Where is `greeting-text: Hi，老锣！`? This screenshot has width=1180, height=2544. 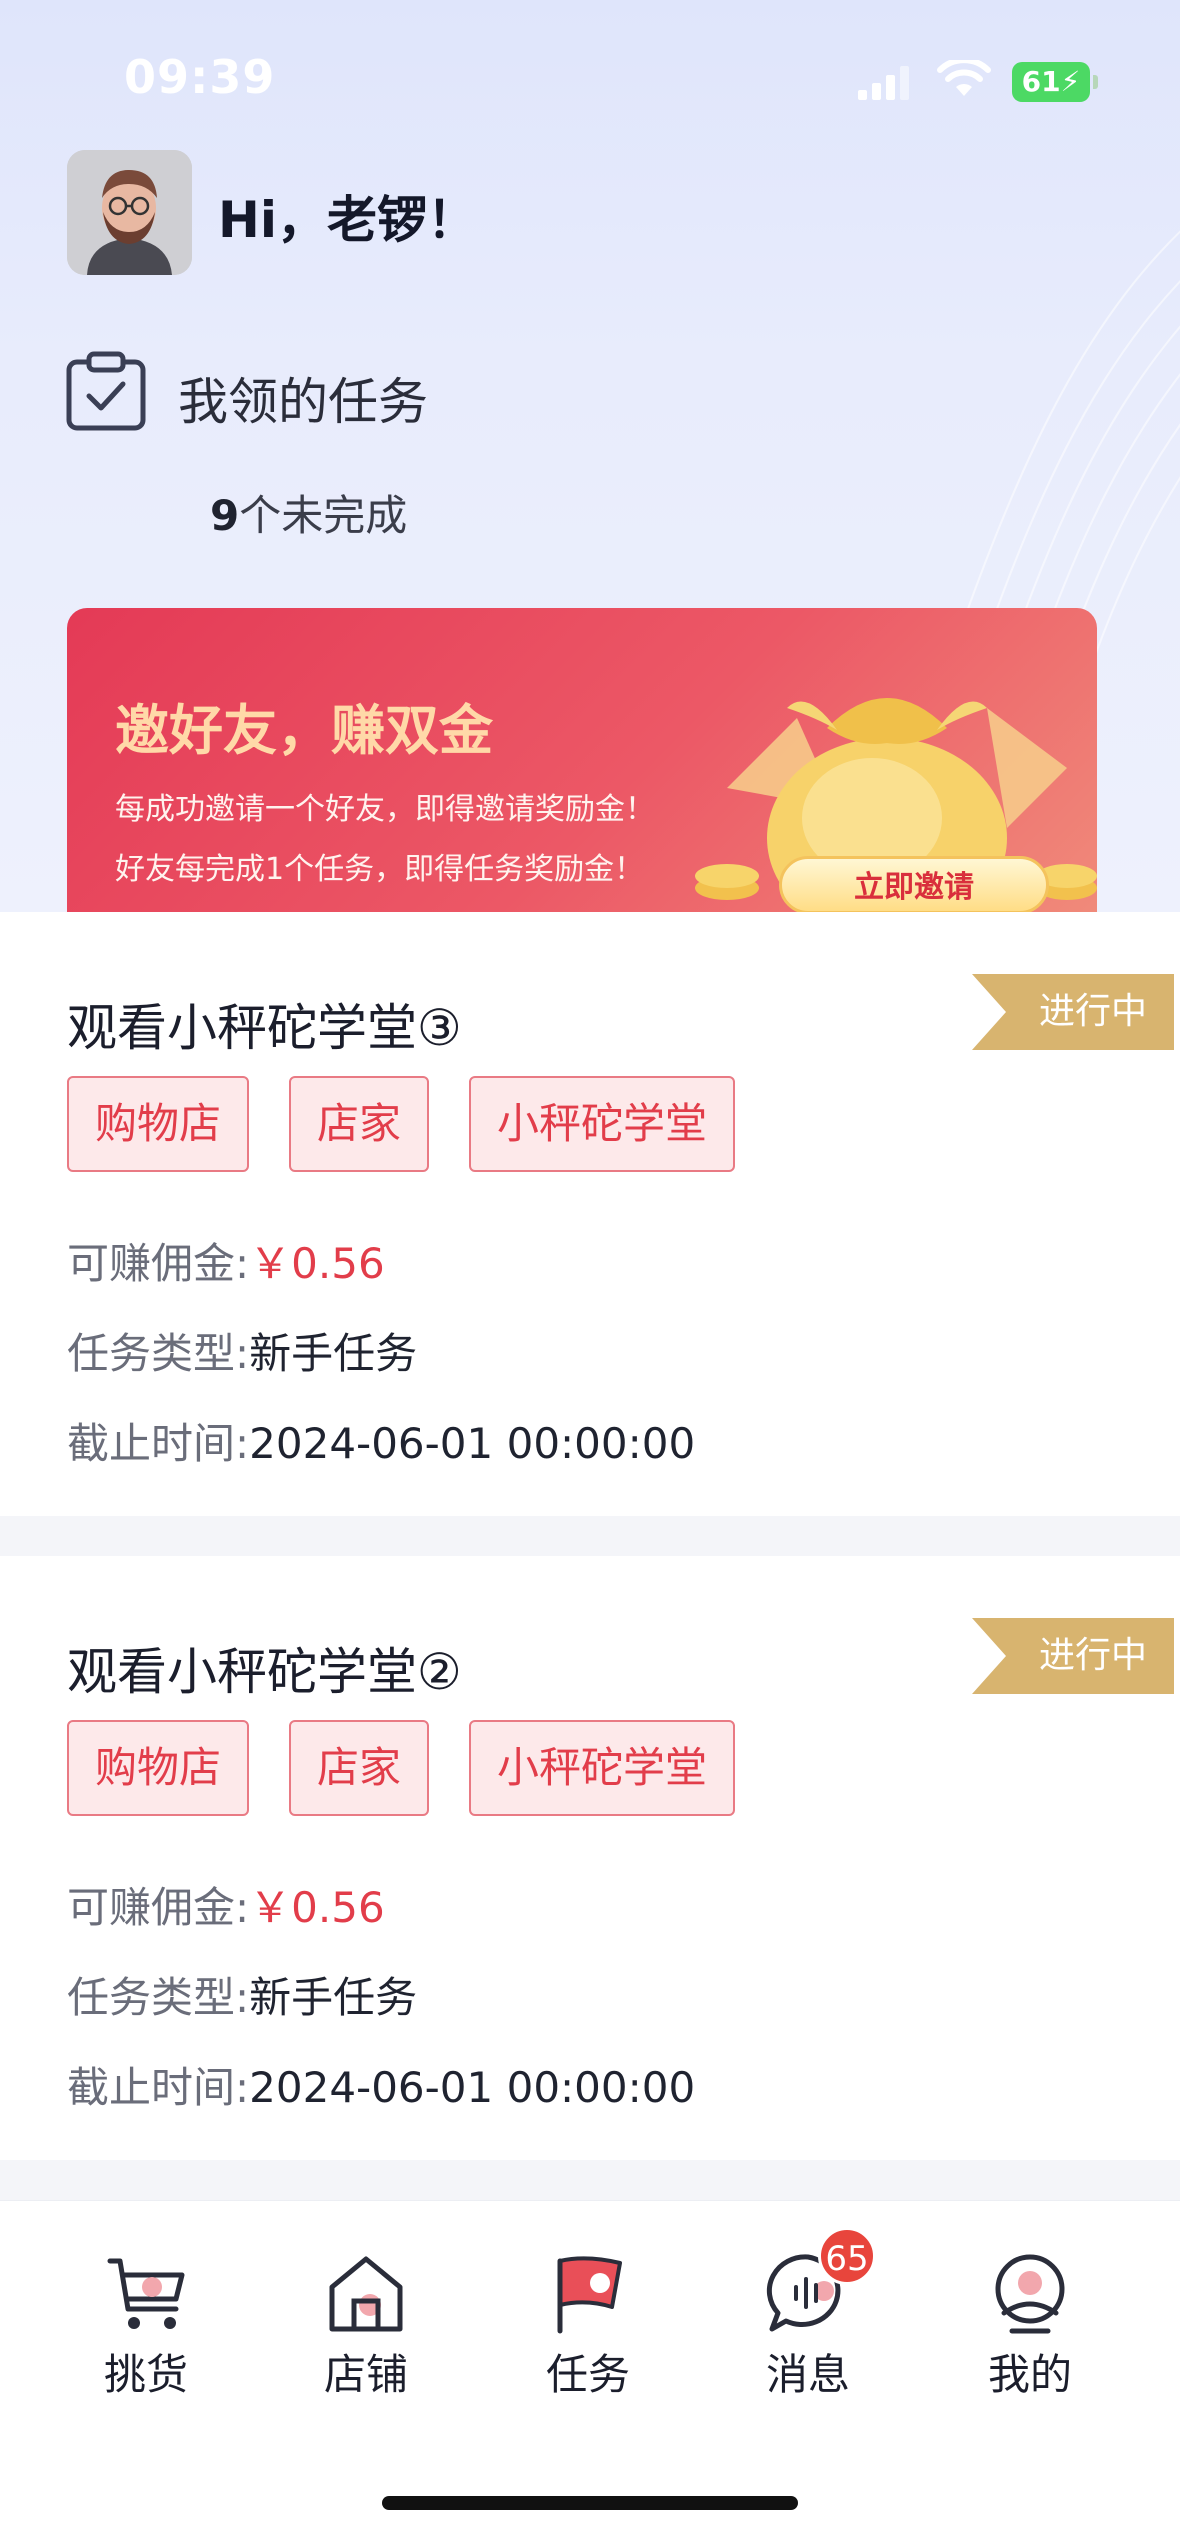
greeting-text: Hi，老锣！ is located at coordinates (347, 220).